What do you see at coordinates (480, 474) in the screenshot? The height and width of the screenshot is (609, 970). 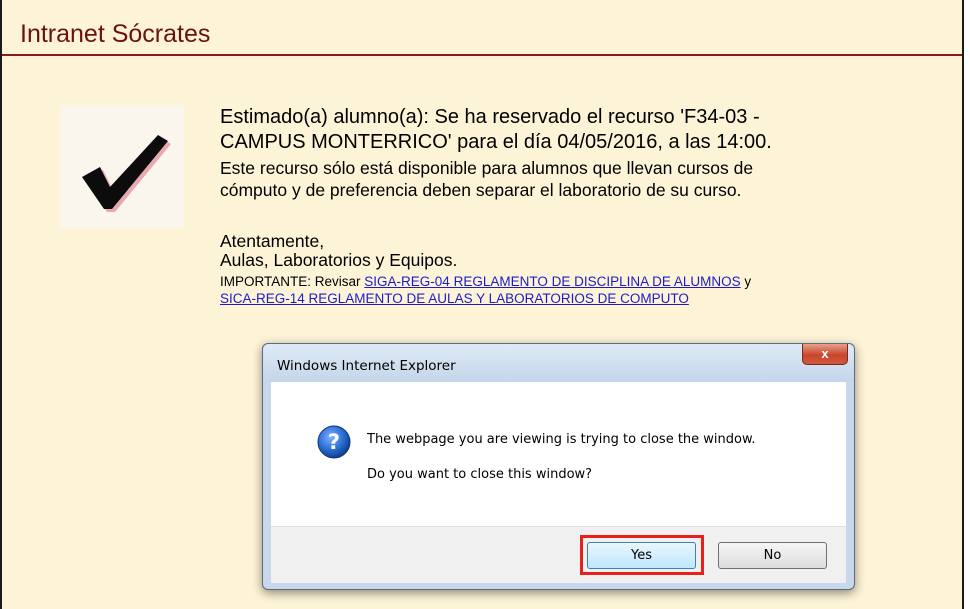 I see `dialog-question: Do you want to close this window?` at bounding box center [480, 474].